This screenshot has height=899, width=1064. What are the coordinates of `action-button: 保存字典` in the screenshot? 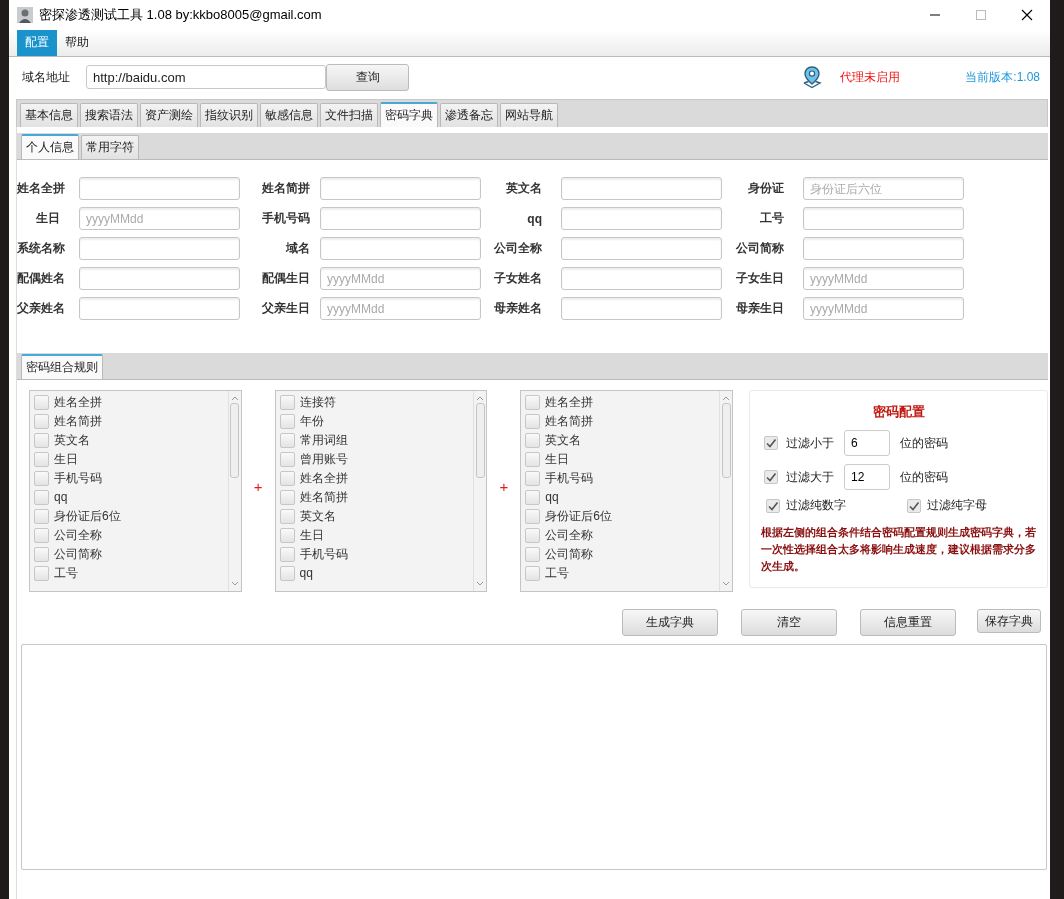 It's located at (1009, 621).